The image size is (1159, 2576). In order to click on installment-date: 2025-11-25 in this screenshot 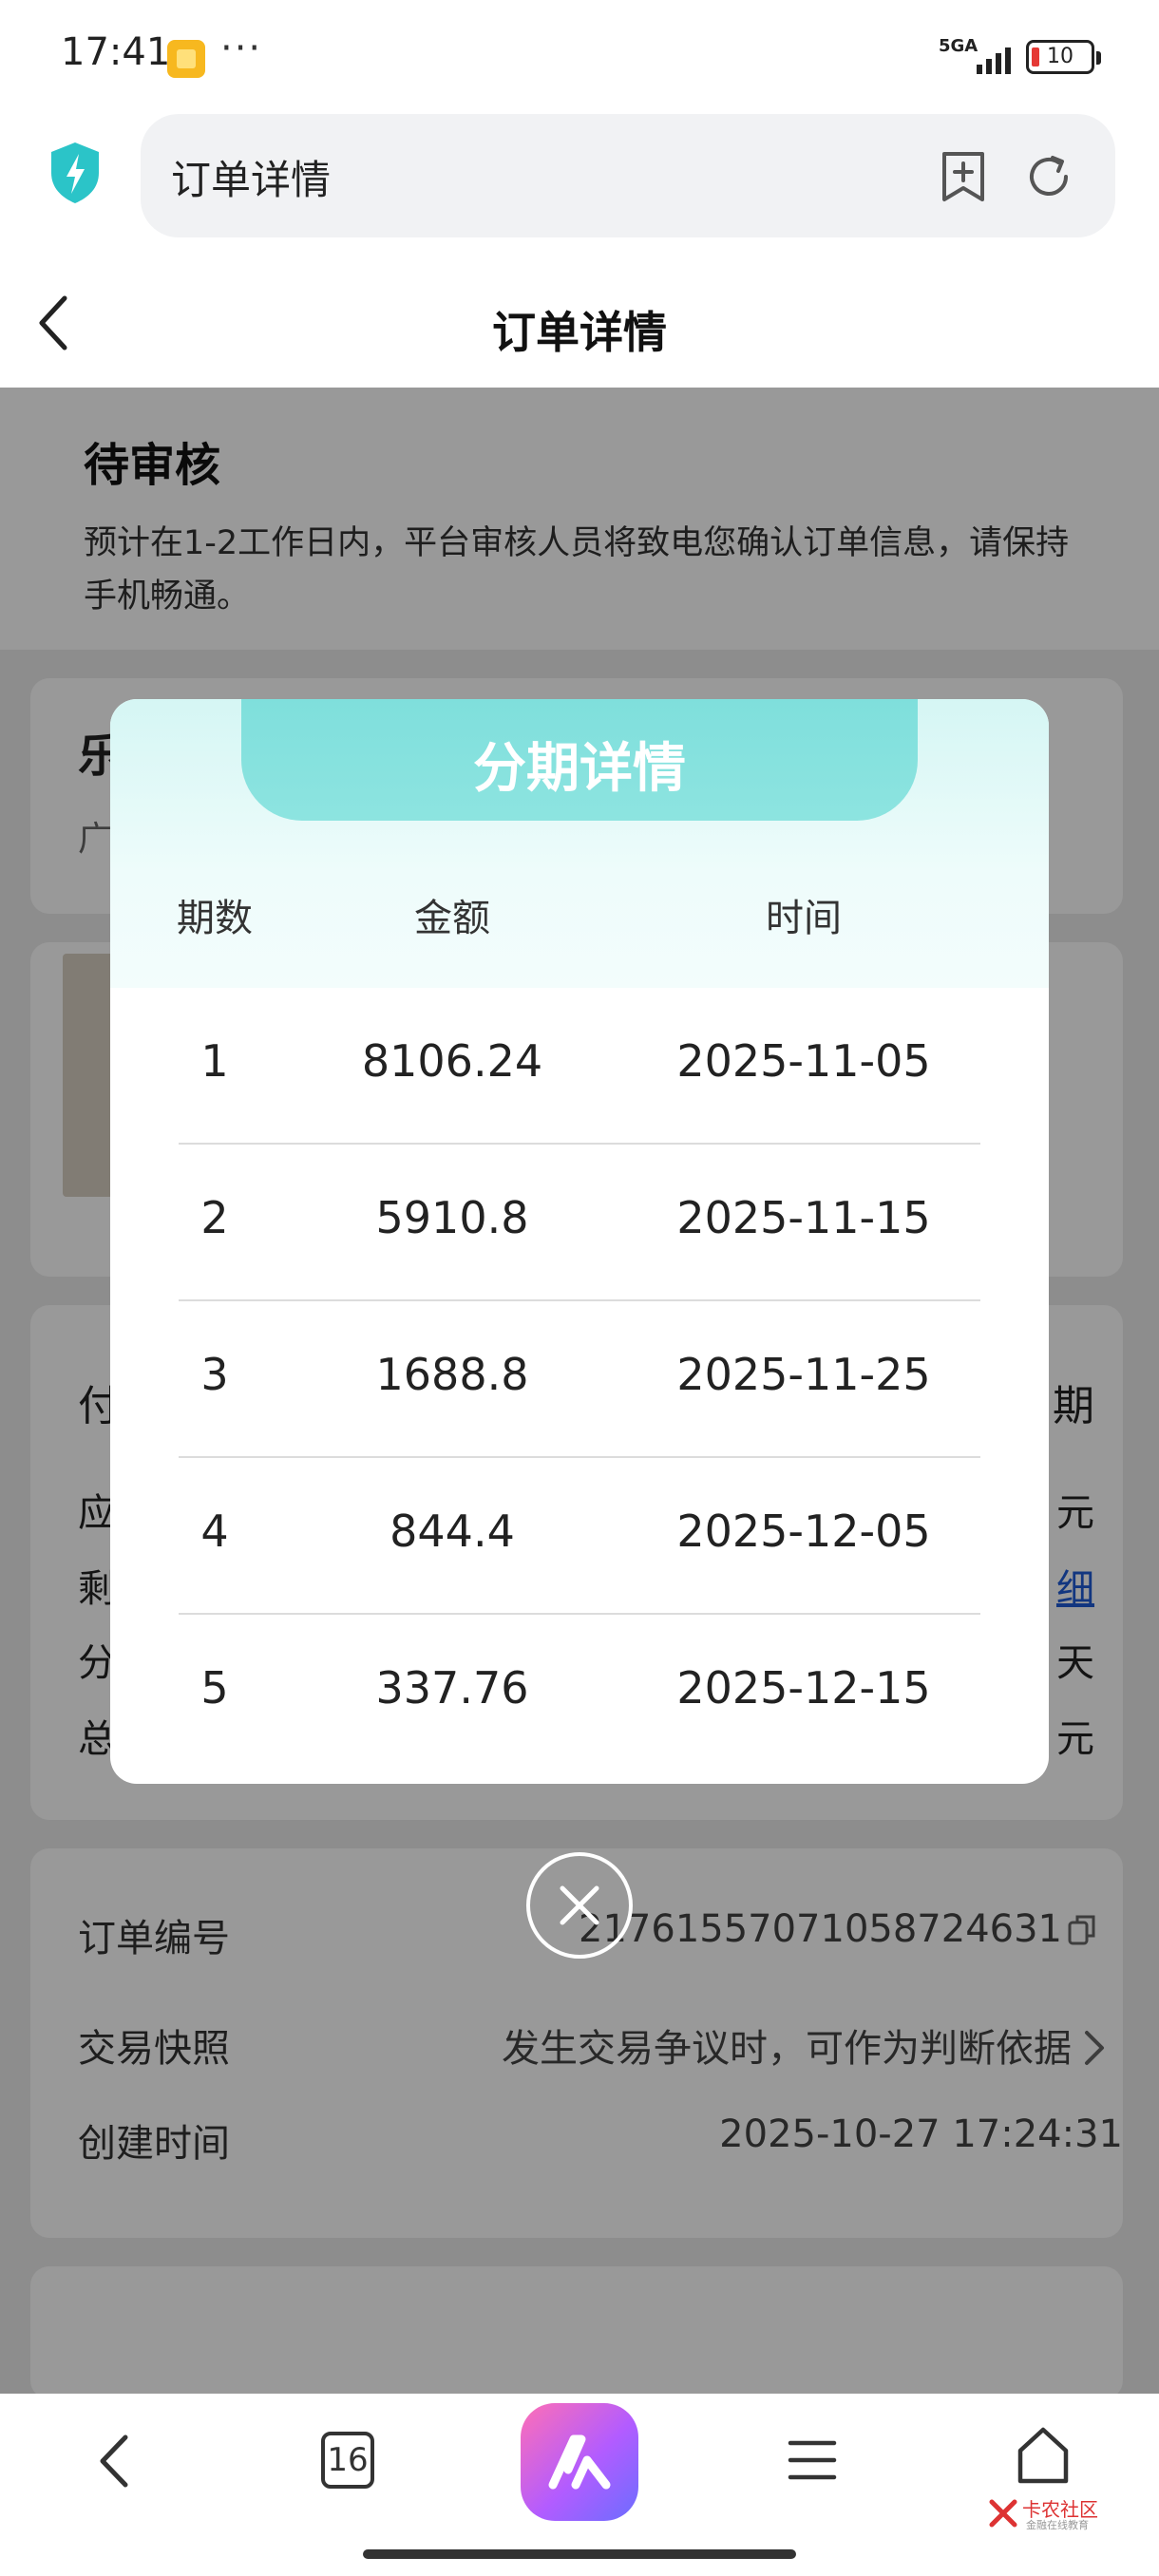, I will do `click(803, 1374)`.